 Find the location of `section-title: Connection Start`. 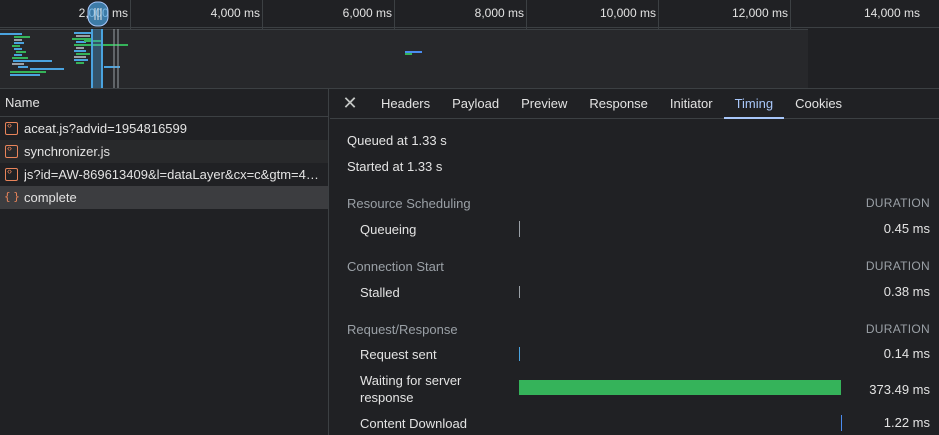

section-title: Connection Start is located at coordinates (395, 266).